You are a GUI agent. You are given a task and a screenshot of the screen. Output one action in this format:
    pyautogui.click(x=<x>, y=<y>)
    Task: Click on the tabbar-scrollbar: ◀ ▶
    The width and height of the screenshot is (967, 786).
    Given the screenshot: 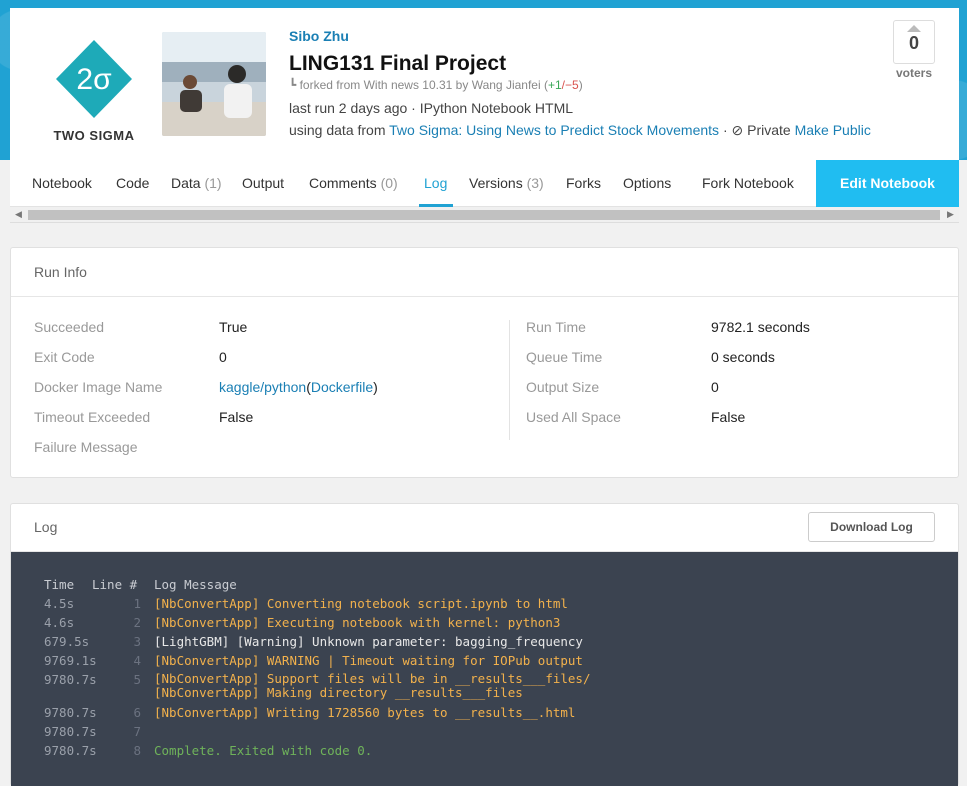 What is the action you would take?
    pyautogui.click(x=484, y=215)
    